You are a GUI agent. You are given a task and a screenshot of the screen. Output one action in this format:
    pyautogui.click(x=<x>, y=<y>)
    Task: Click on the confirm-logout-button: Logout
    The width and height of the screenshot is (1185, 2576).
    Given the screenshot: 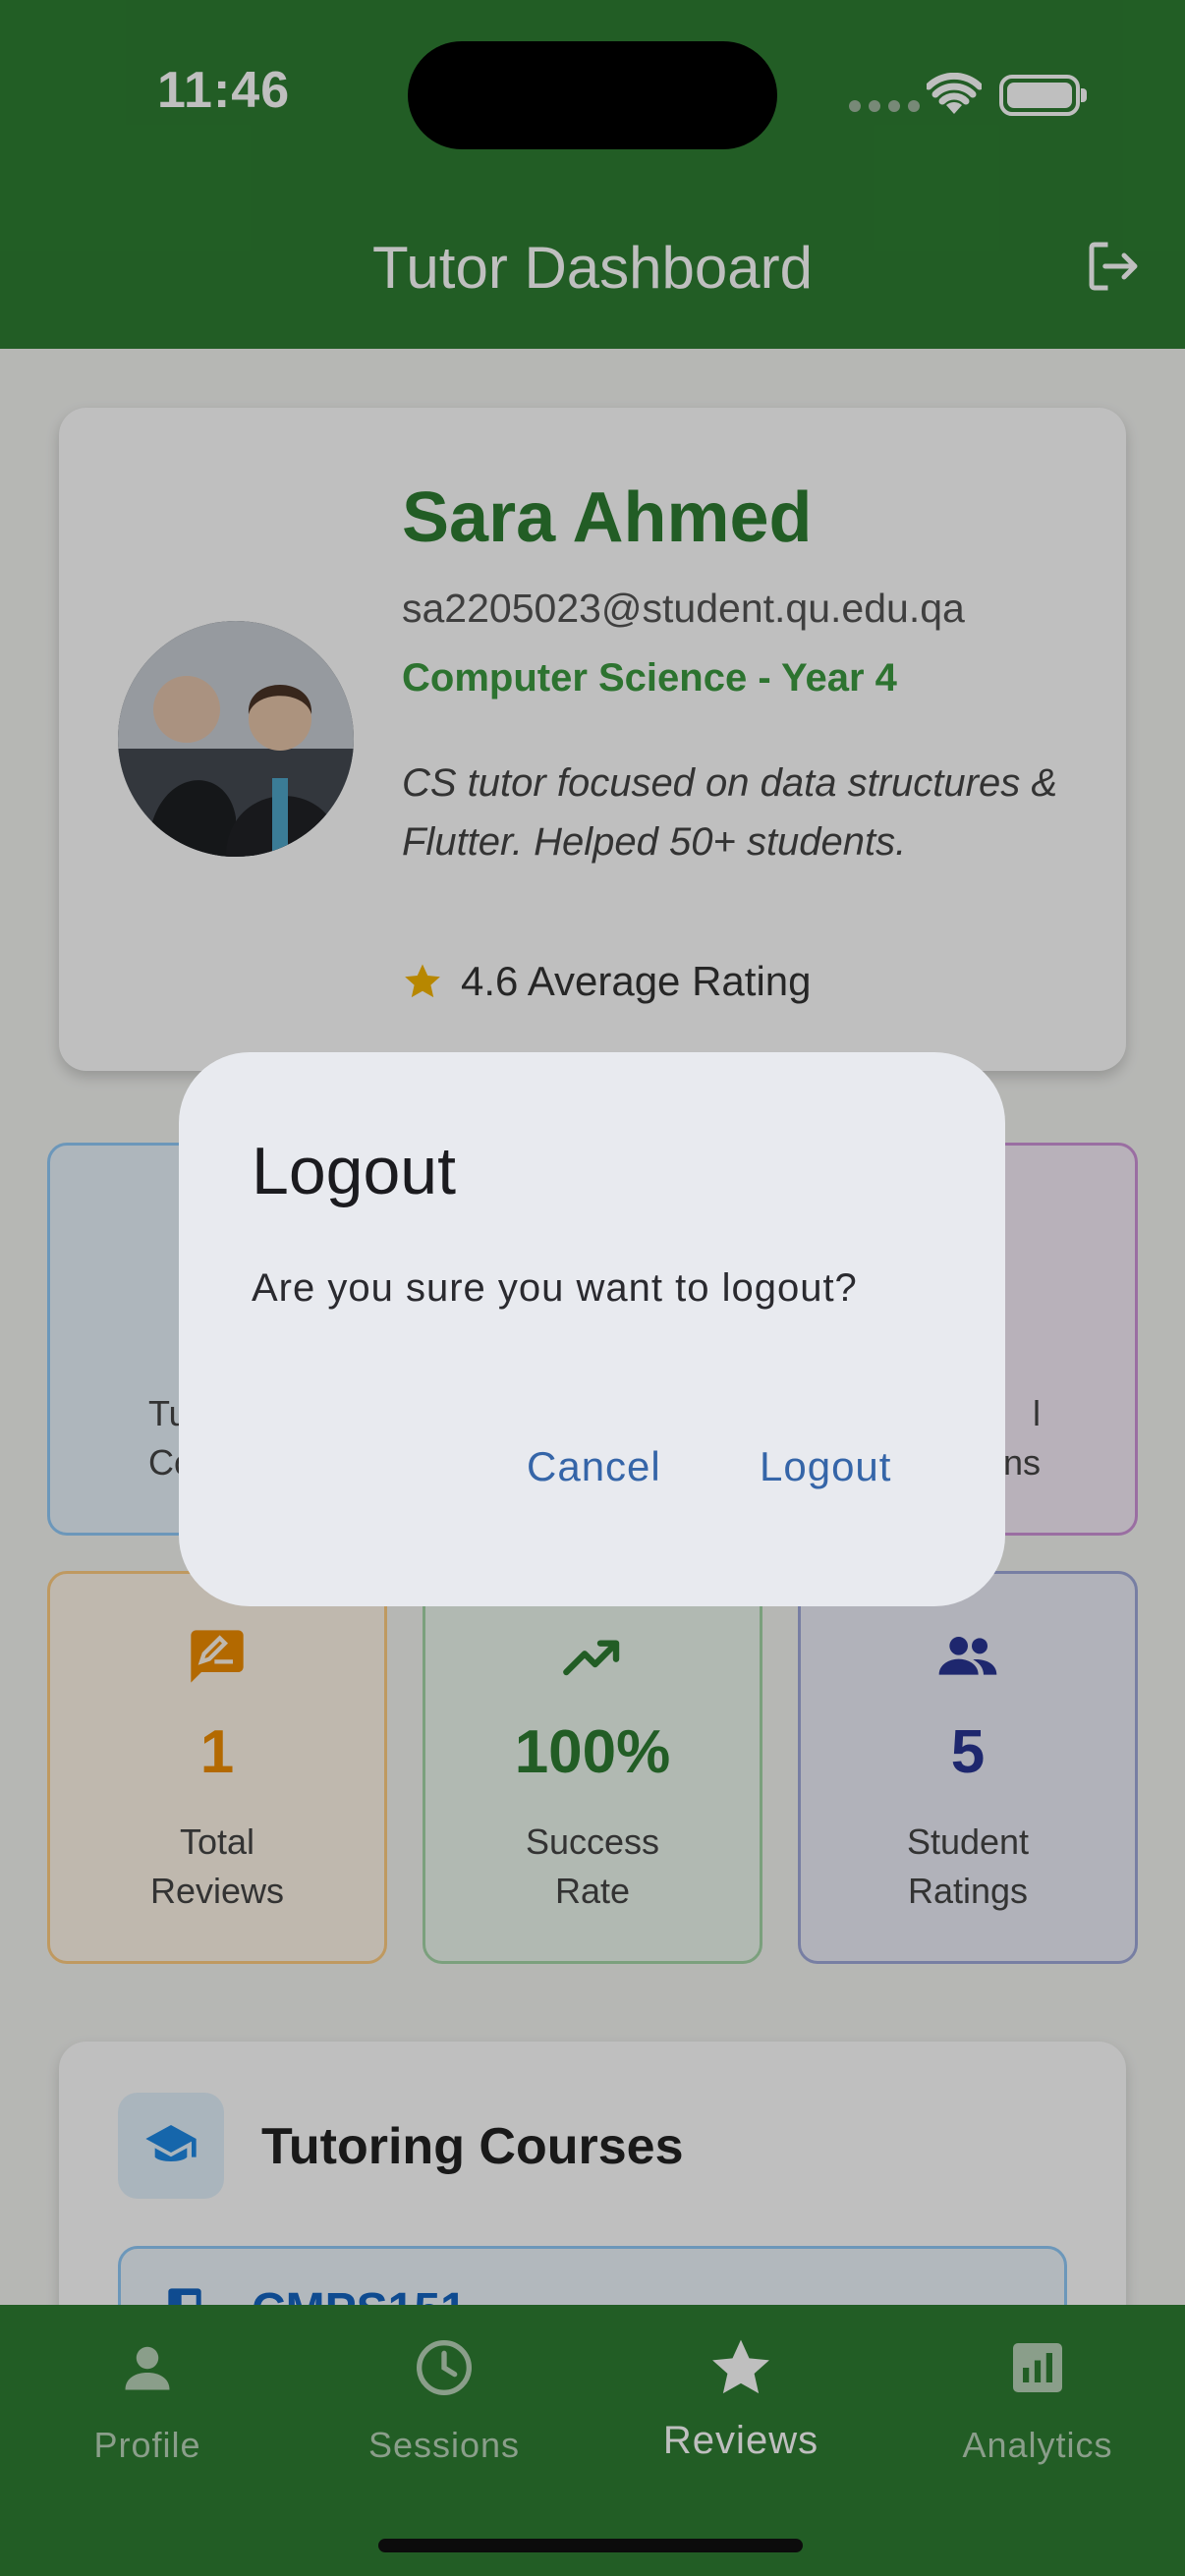 What is the action you would take?
    pyautogui.click(x=826, y=1466)
    